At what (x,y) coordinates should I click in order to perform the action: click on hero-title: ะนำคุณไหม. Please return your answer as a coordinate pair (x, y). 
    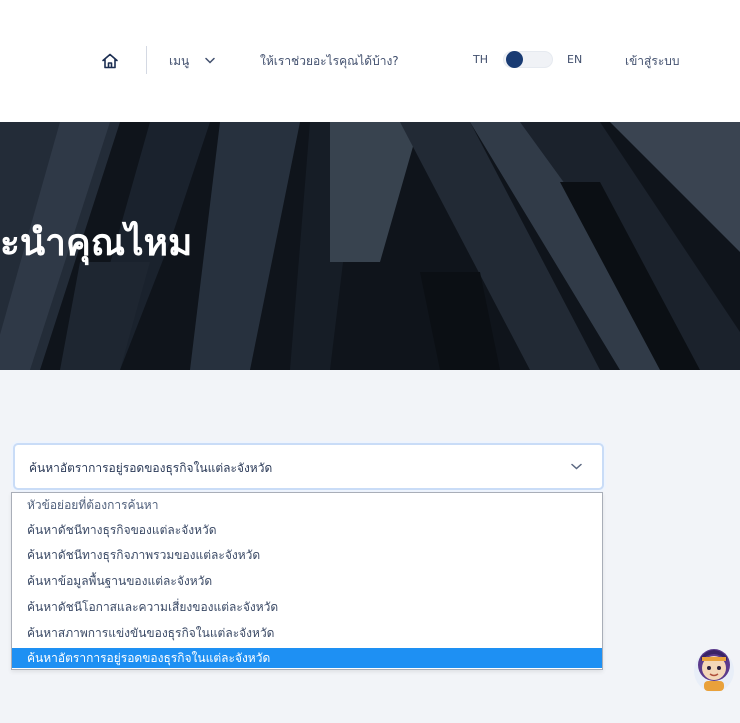
    Looking at the image, I should click on (96, 242).